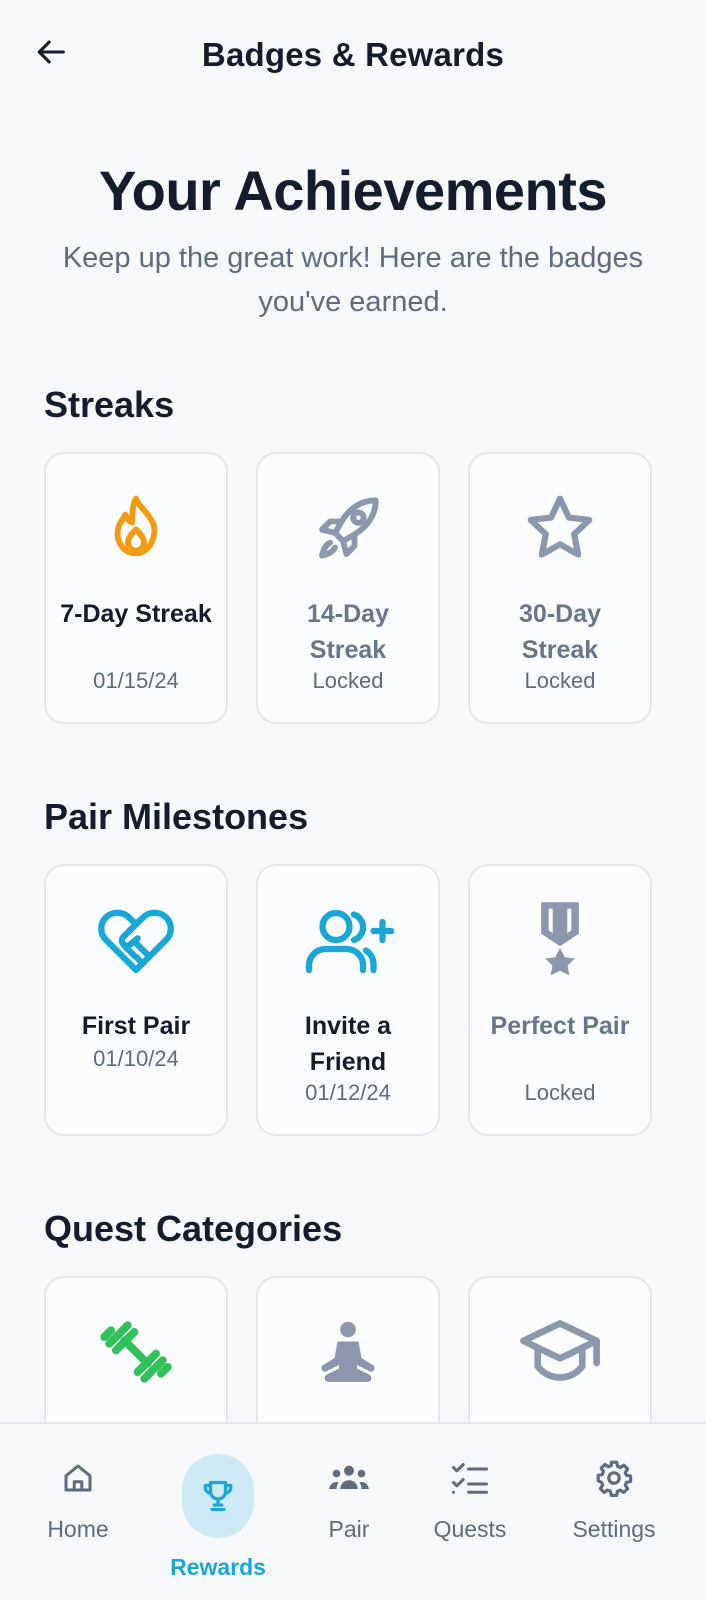 This screenshot has height=1600, width=706. What do you see at coordinates (560, 940) in the screenshot?
I see `medal-icon` at bounding box center [560, 940].